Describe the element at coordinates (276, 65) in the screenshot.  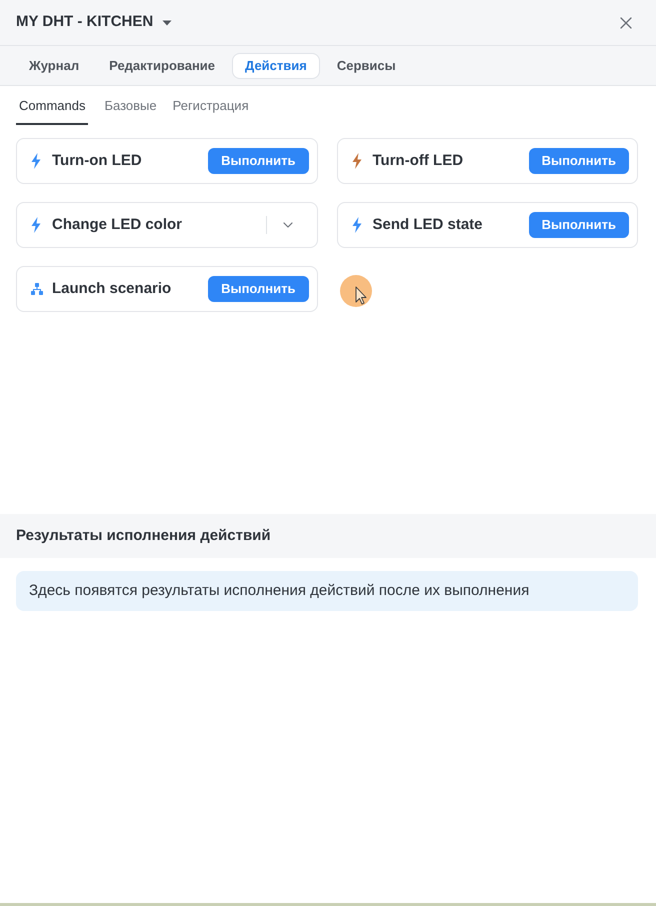
I see `tab: Действия` at that location.